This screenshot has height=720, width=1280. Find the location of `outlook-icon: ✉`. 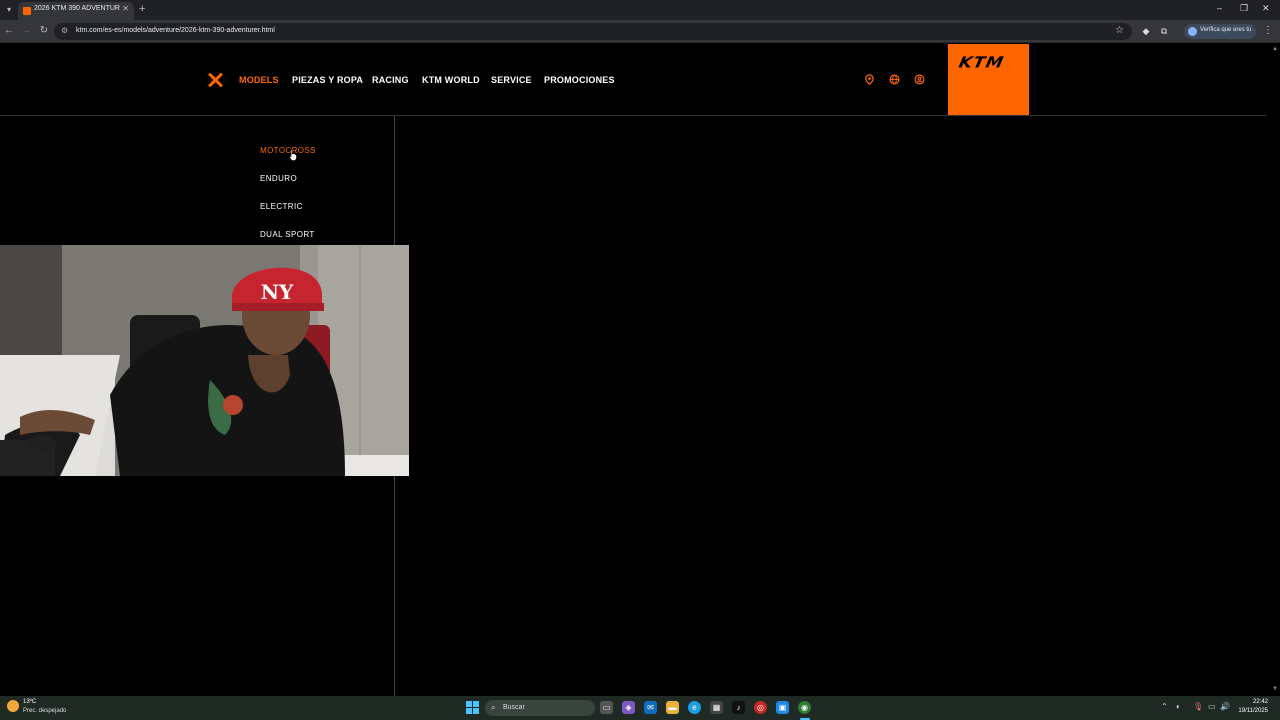

outlook-icon: ✉ is located at coordinates (650, 707).